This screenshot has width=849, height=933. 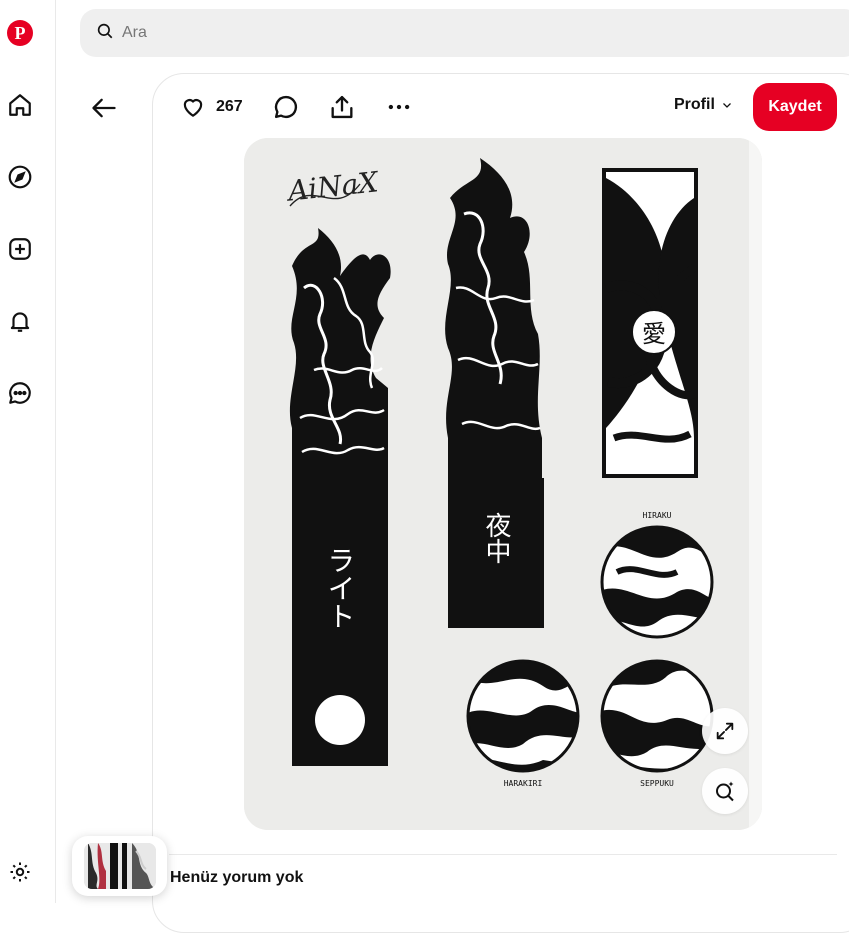 I want to click on more-options-button, so click(x=399, y=107).